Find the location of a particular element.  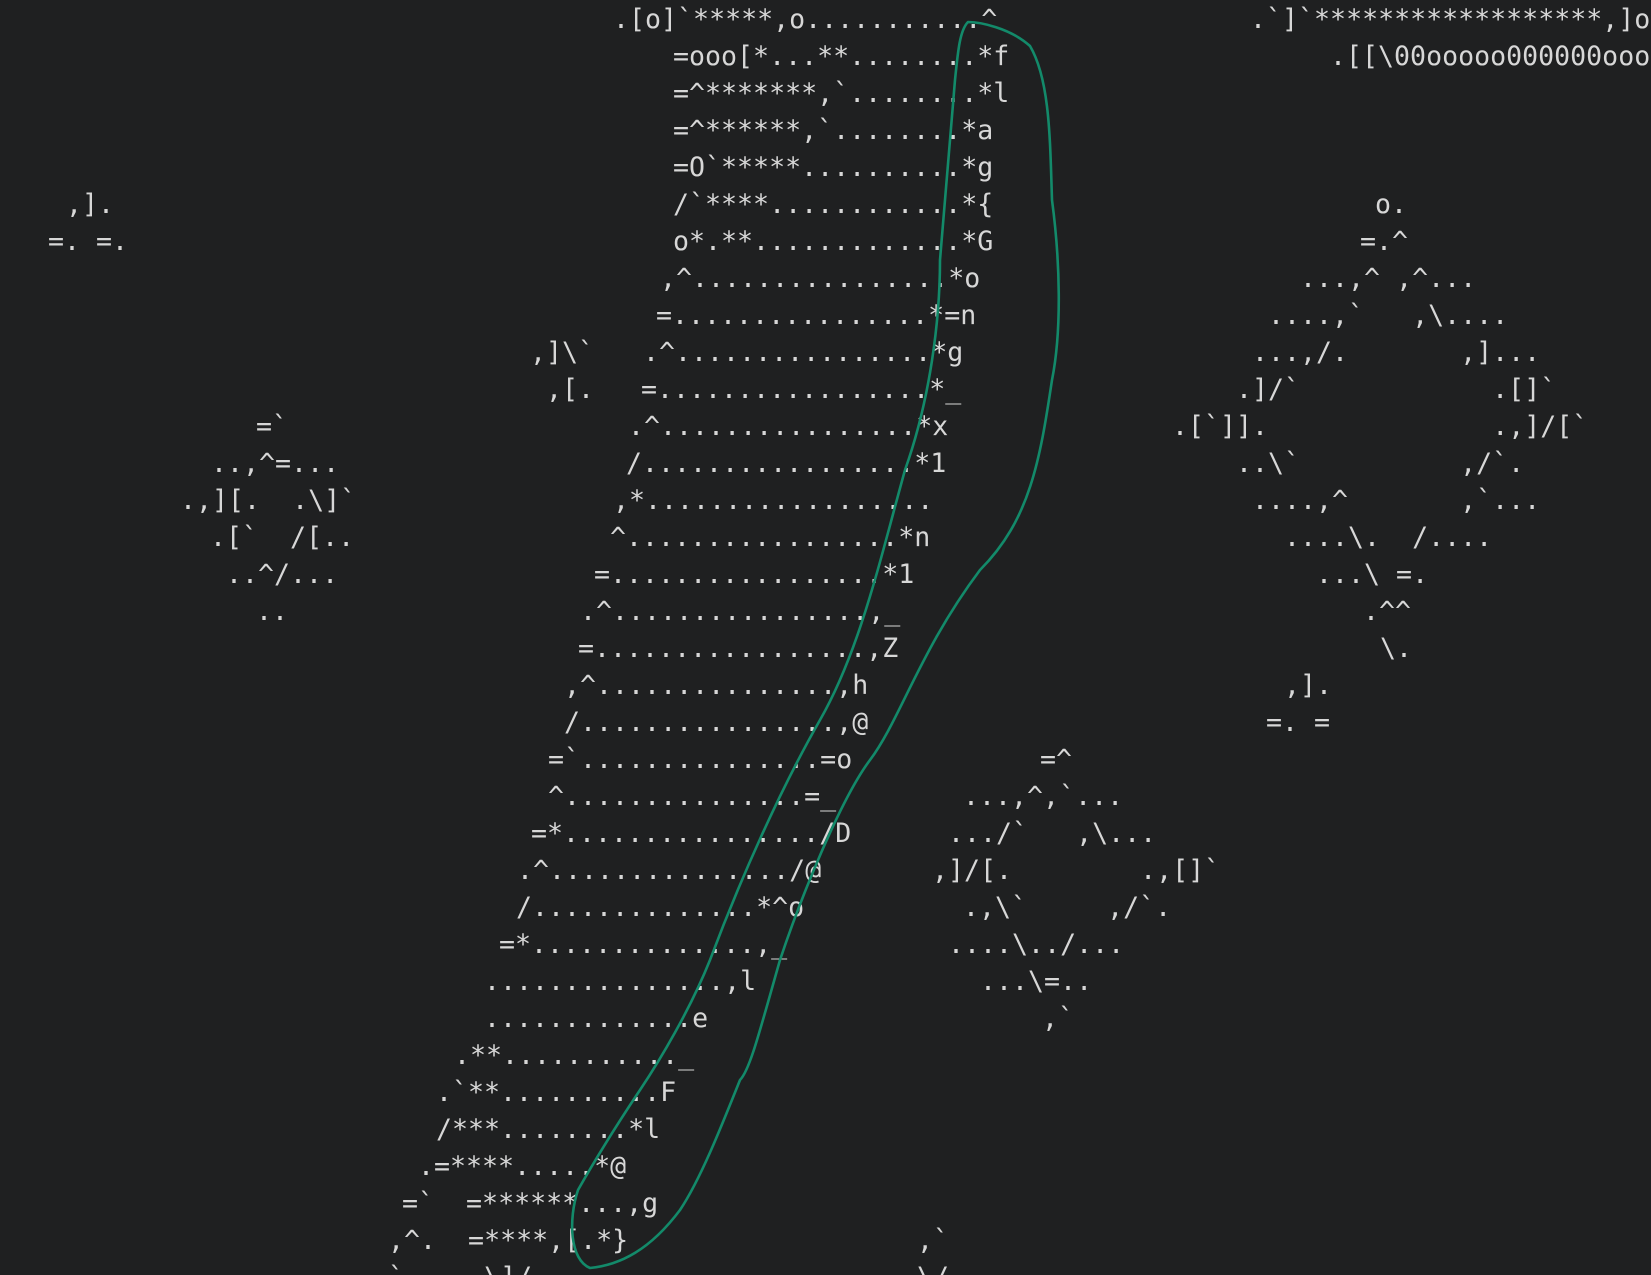

ascii-line: =`...............=o is located at coordinates (700, 759).